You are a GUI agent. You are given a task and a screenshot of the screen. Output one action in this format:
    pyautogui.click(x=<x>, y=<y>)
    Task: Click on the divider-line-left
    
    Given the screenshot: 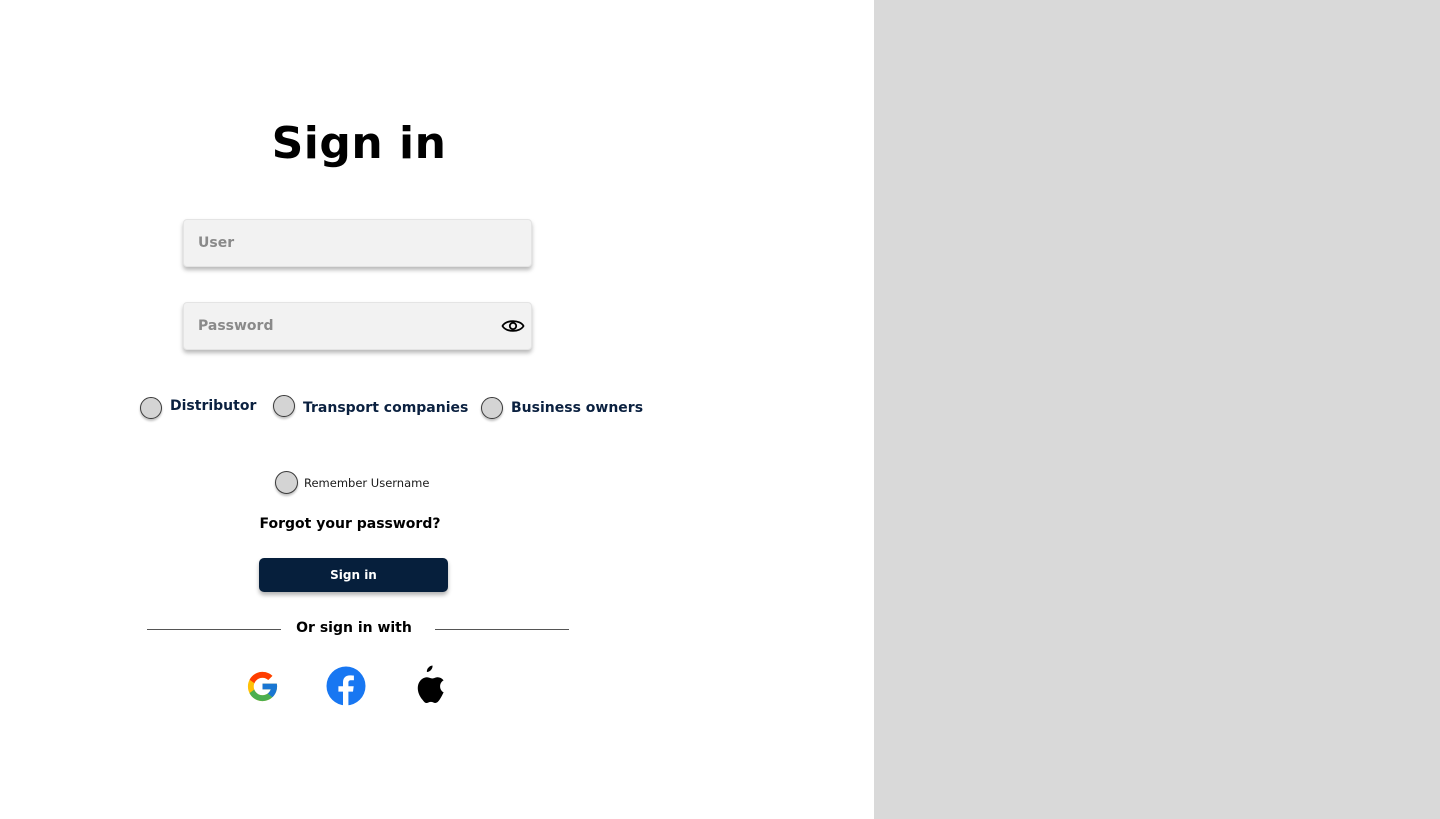 What is the action you would take?
    pyautogui.click(x=214, y=629)
    